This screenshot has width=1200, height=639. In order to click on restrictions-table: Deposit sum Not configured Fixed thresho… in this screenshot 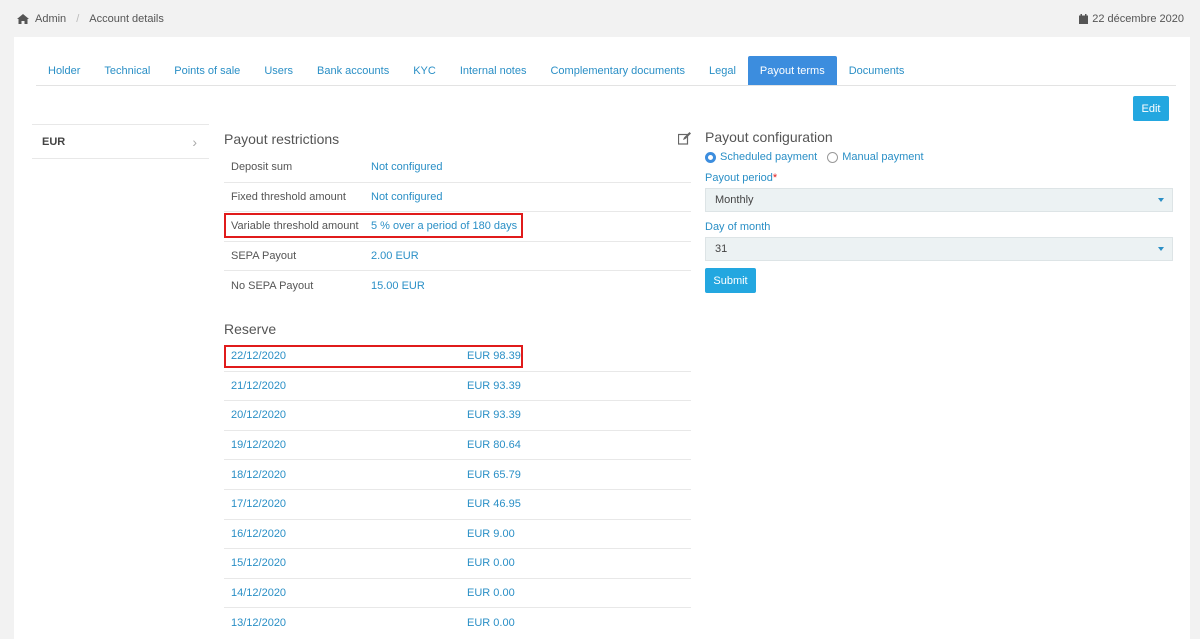, I will do `click(457, 227)`.